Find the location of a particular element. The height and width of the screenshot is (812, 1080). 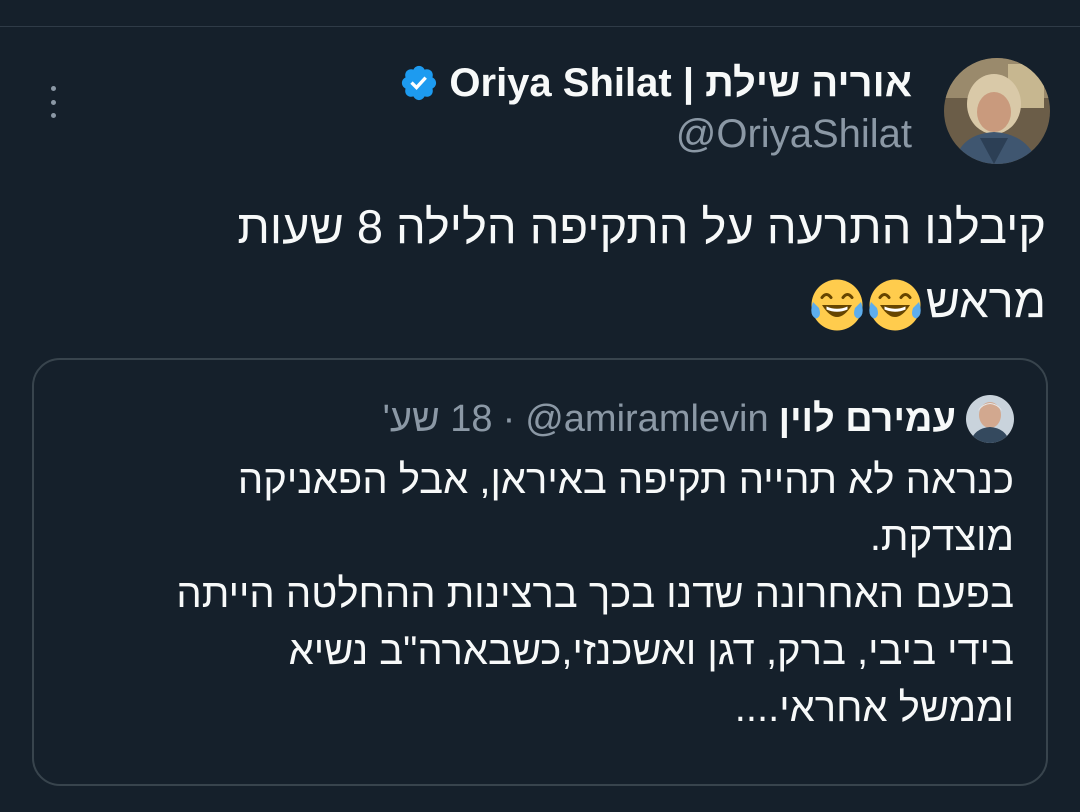

tweet-line: מראש is located at coordinates (985, 300).